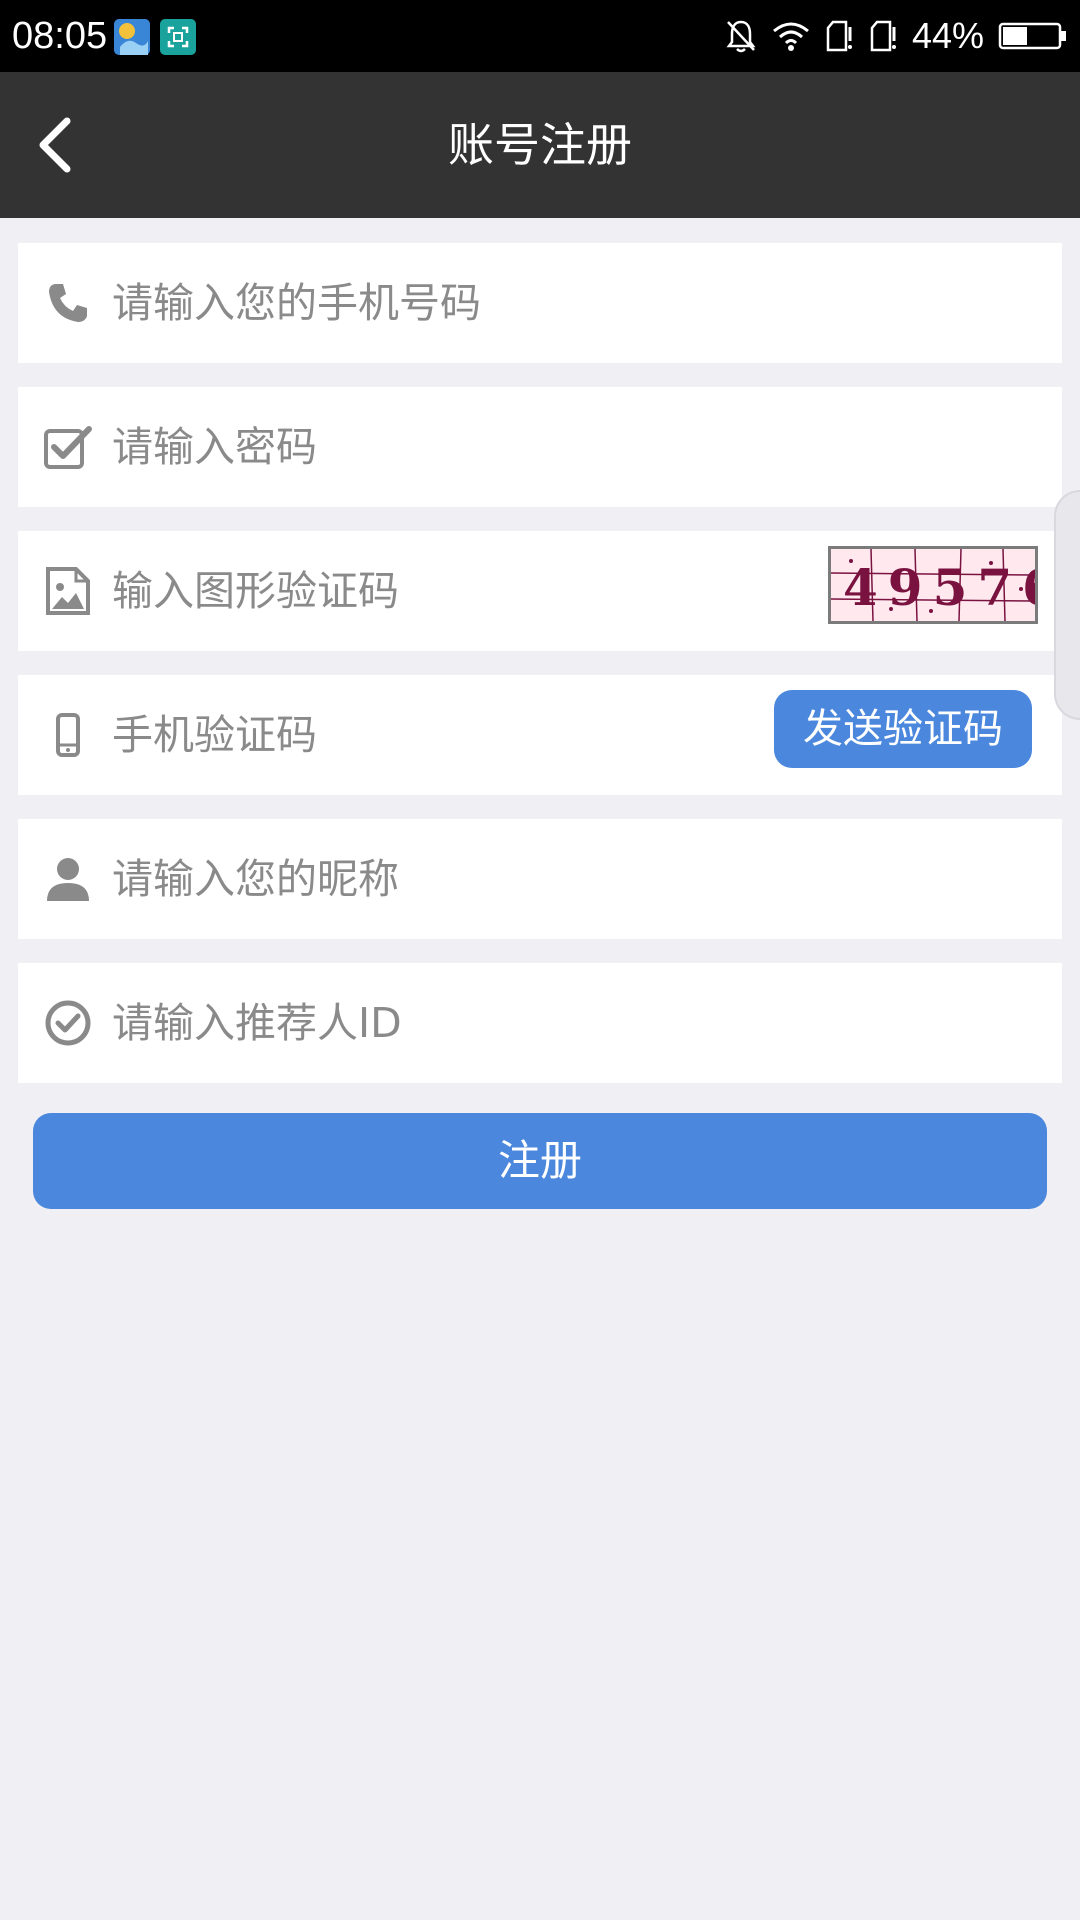 This screenshot has width=1080, height=1920. I want to click on phone-row, so click(540, 303).